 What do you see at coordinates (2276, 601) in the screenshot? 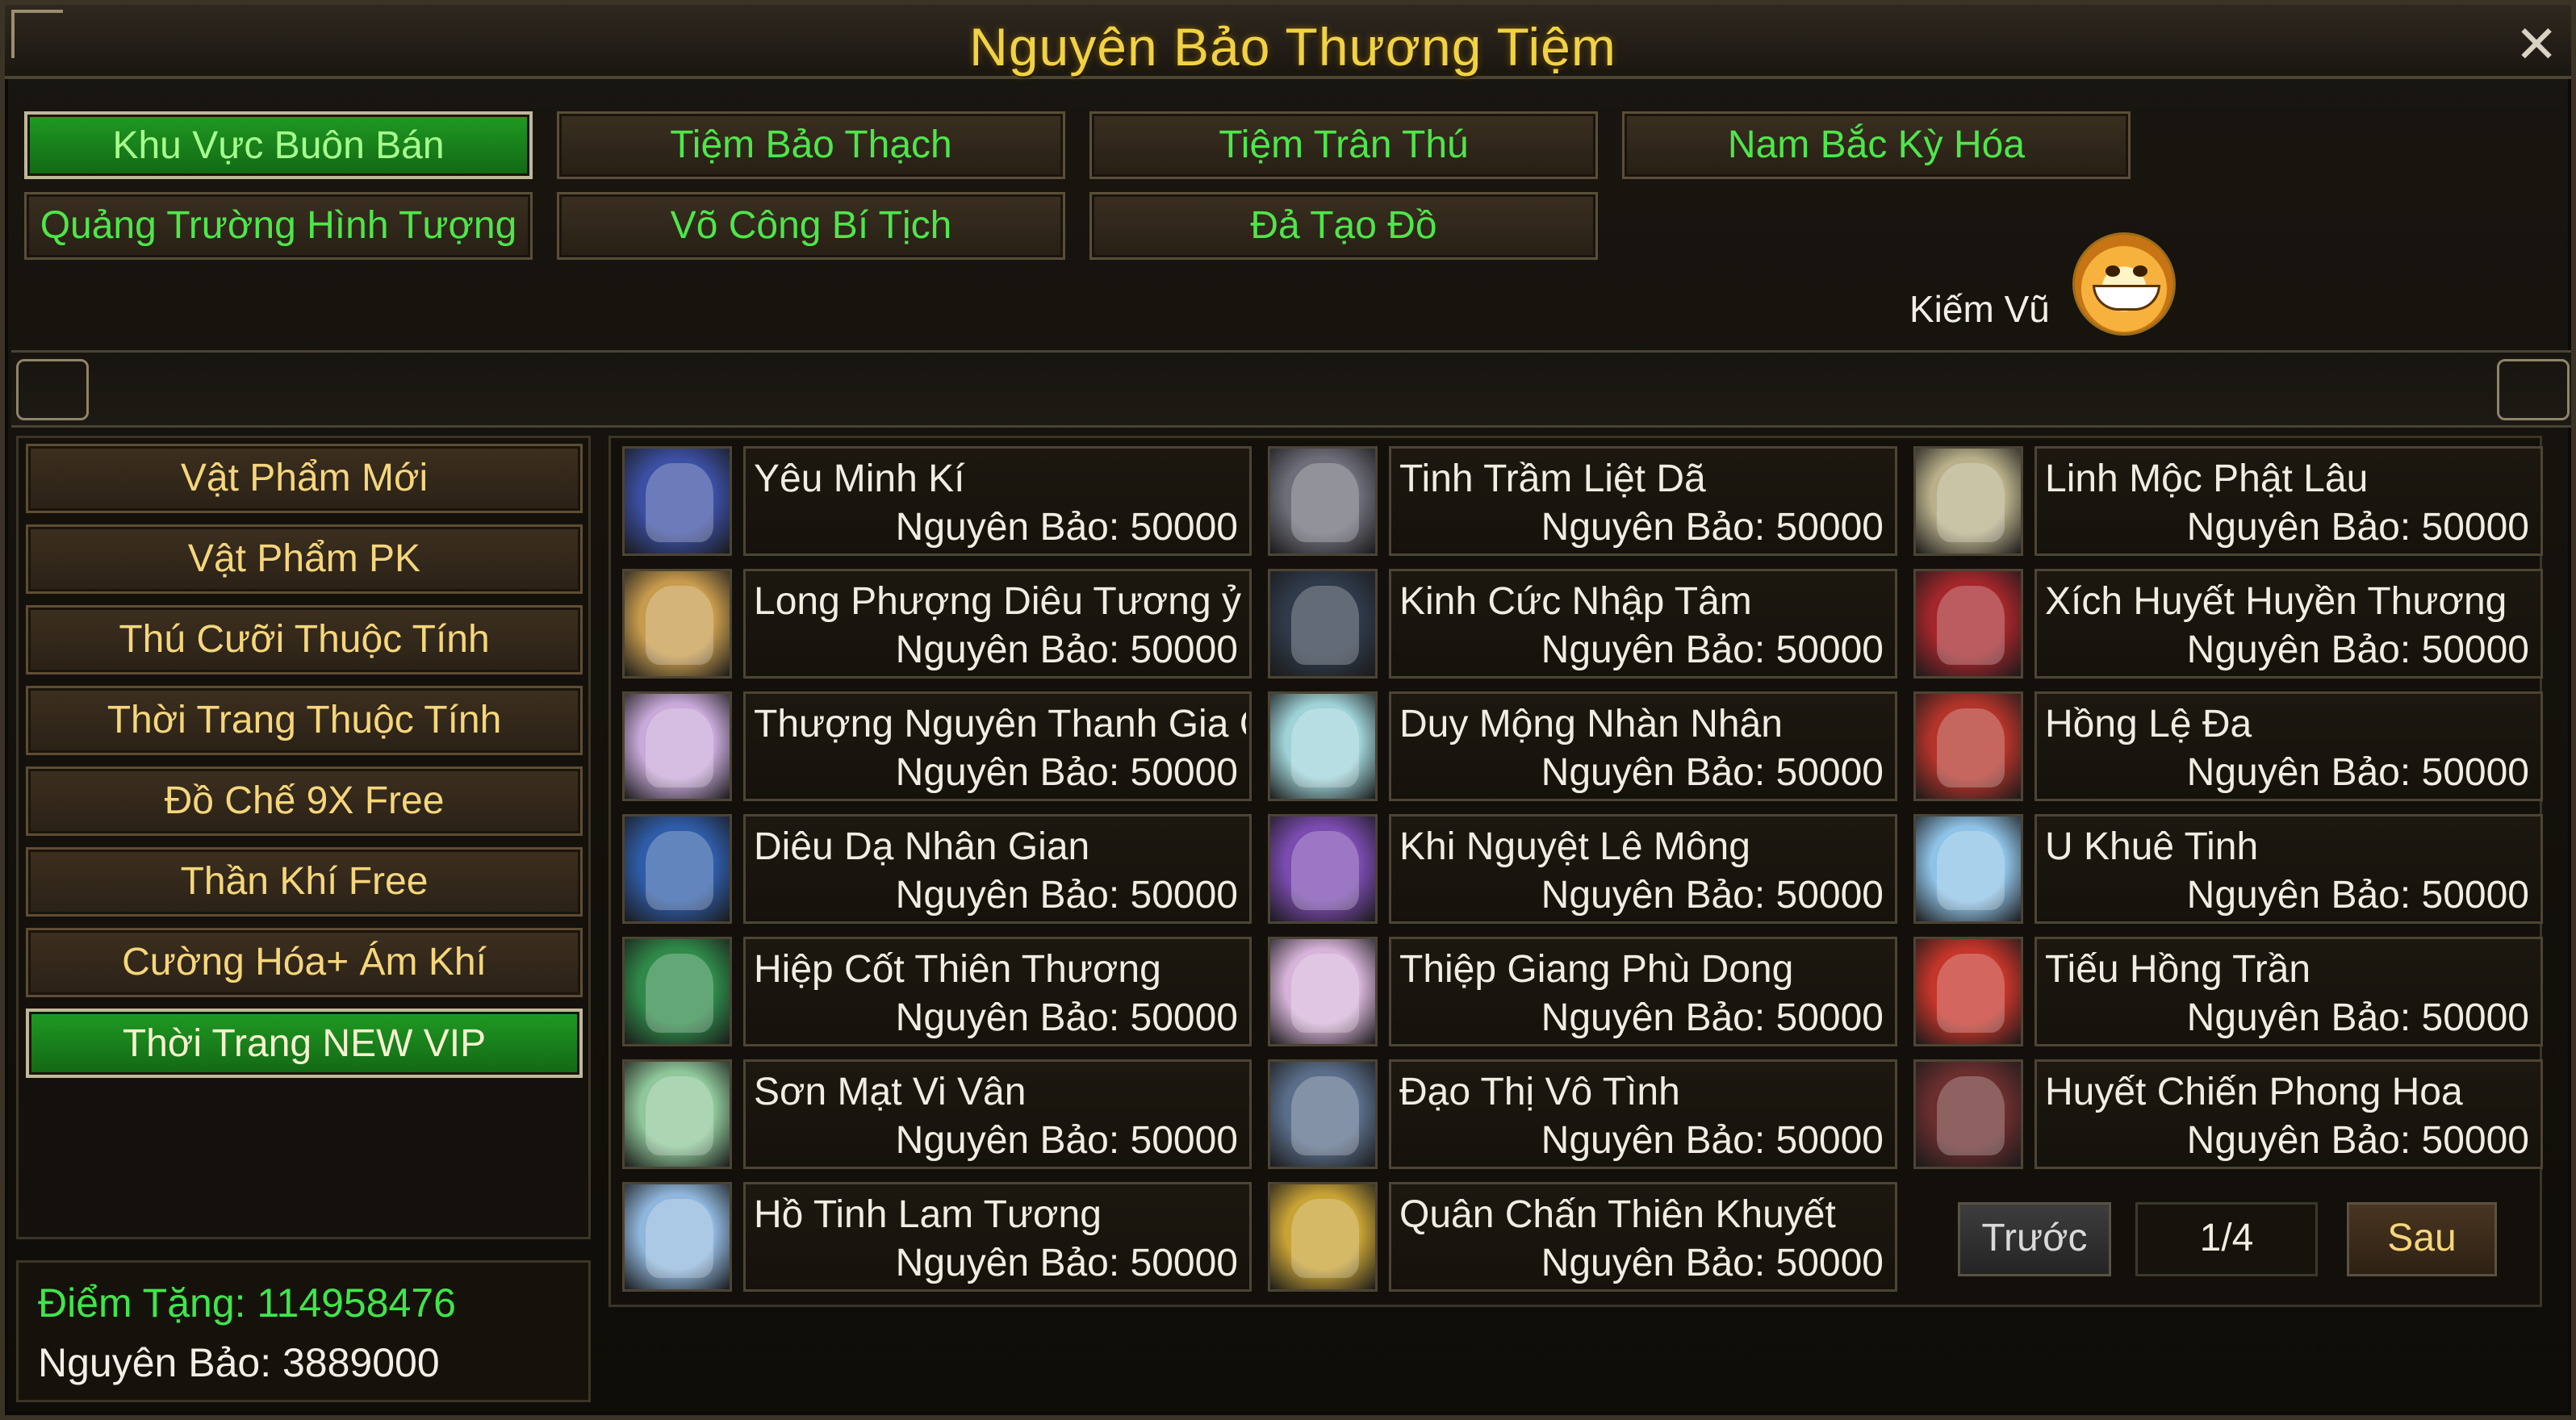
I see `item-name: Xích Huyết Huyền Thương` at bounding box center [2276, 601].